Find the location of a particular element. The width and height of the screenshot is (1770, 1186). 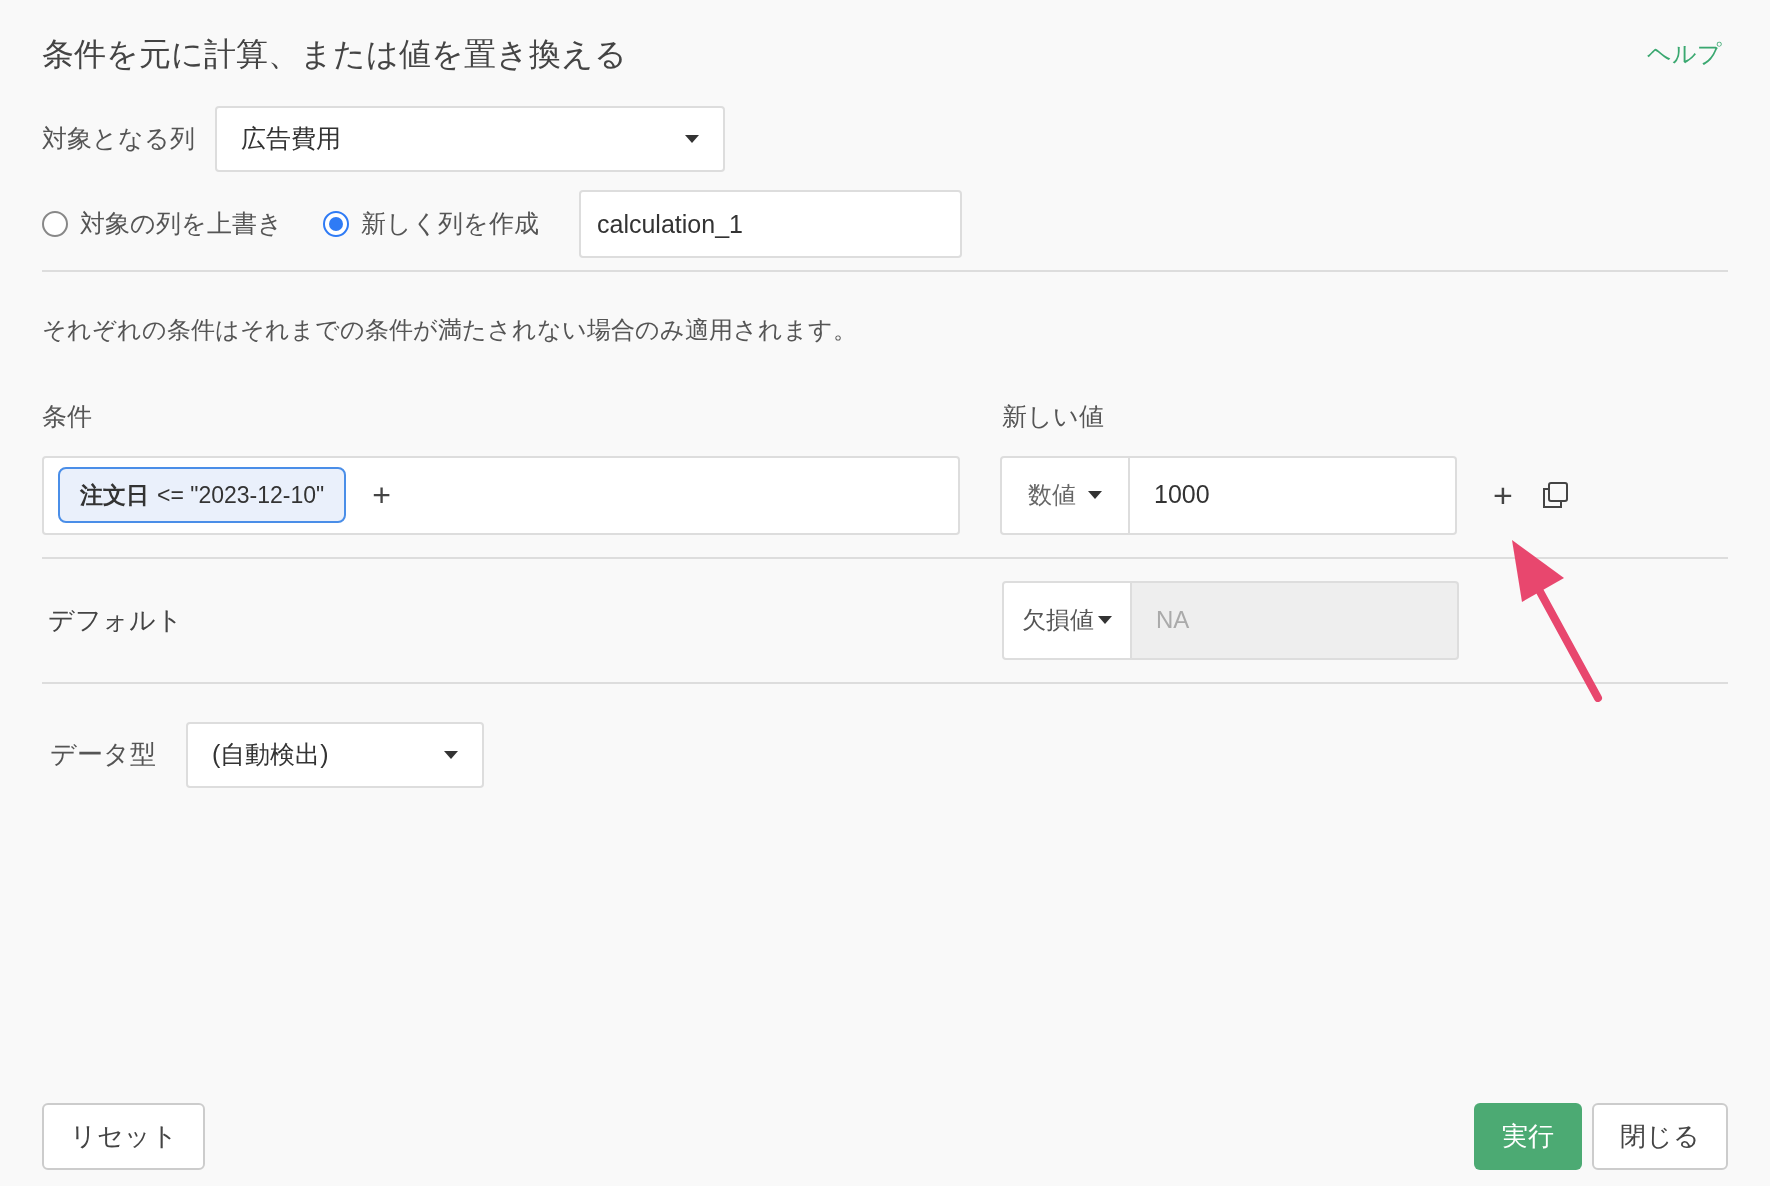

add-rule-button: + is located at coordinates (1503, 495).